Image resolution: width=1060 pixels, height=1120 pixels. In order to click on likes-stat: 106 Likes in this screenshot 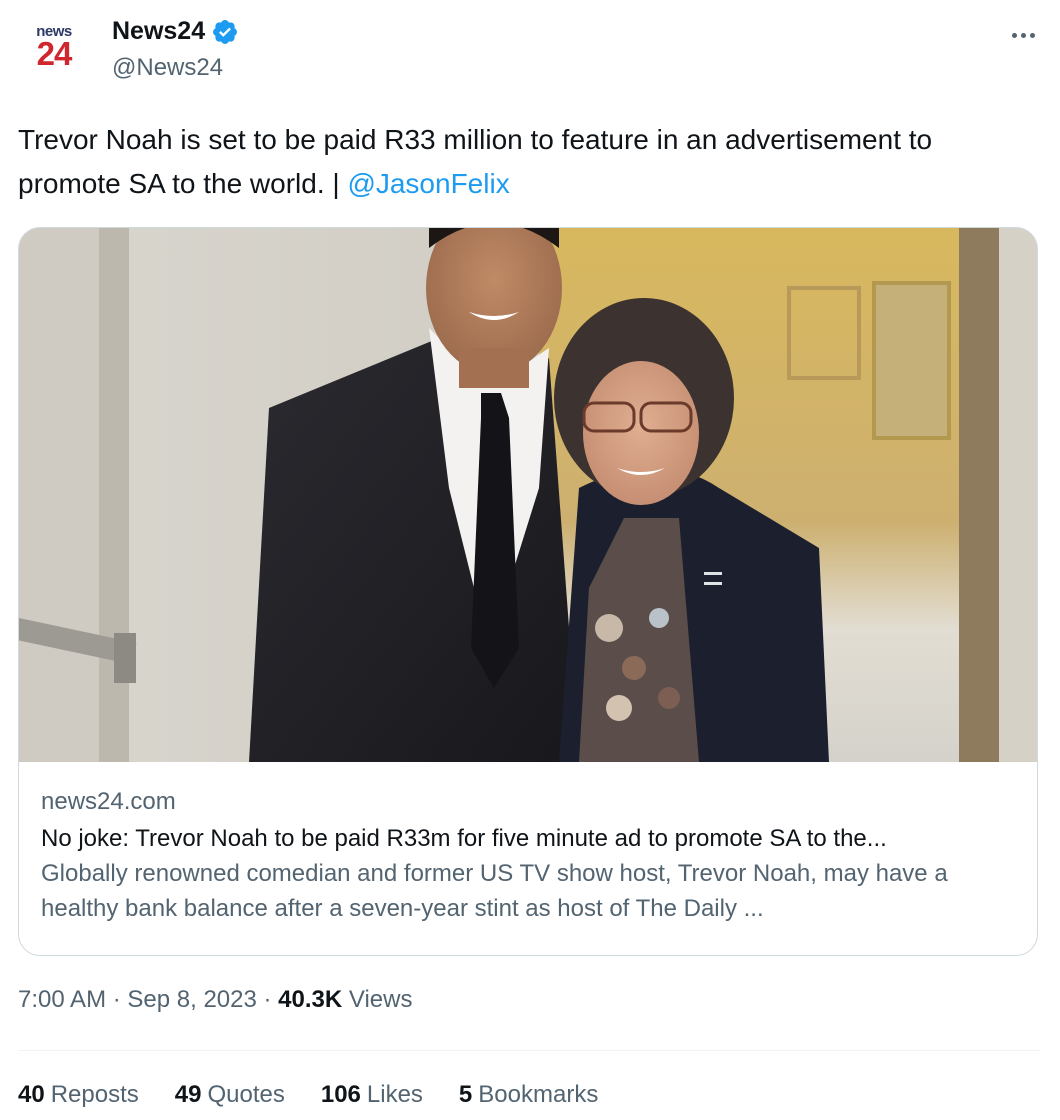, I will do `click(372, 1095)`.